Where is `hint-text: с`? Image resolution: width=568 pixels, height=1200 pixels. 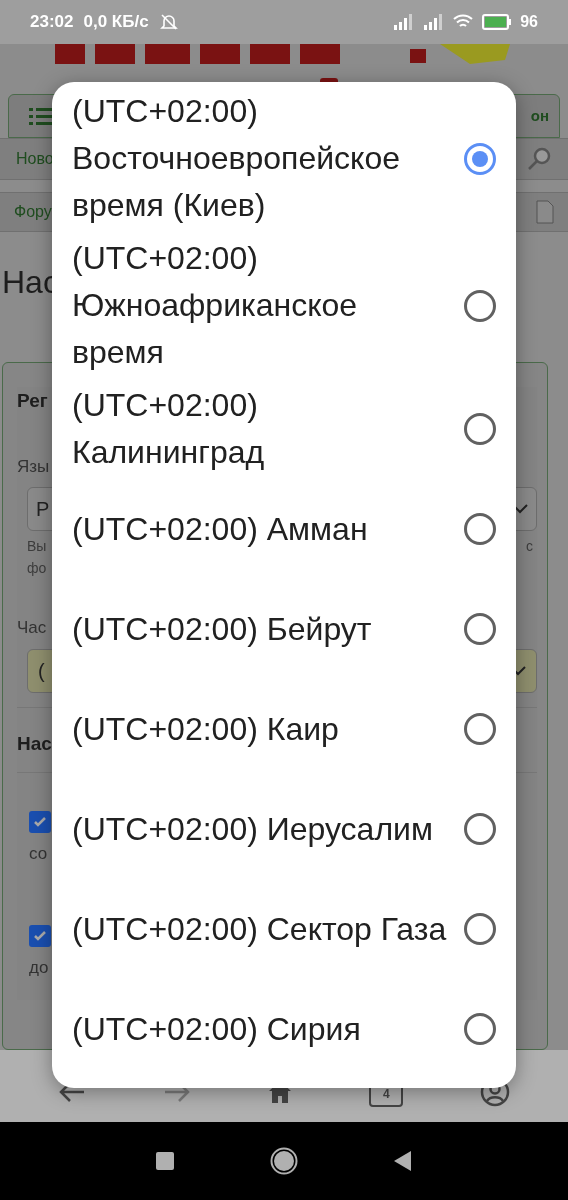 hint-text: с is located at coordinates (529, 546).